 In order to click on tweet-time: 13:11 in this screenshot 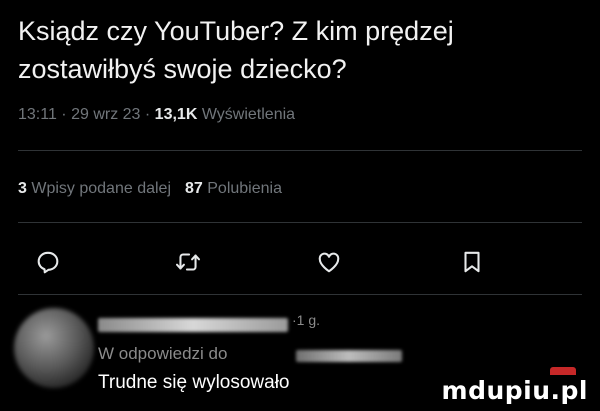, I will do `click(37, 114)`.